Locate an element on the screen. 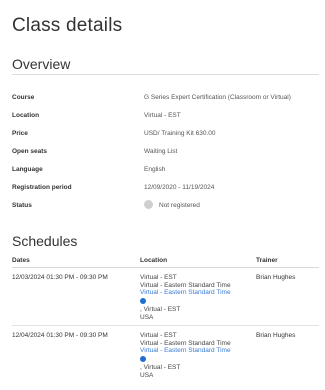  status-circle-icon is located at coordinates (148, 205).